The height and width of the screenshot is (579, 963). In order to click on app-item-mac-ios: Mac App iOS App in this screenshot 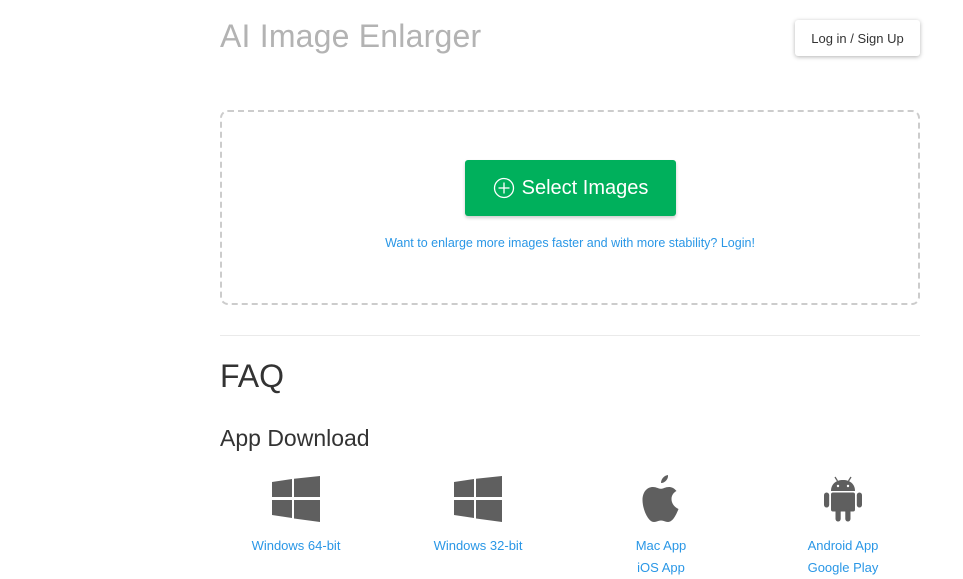, I will do `click(661, 526)`.